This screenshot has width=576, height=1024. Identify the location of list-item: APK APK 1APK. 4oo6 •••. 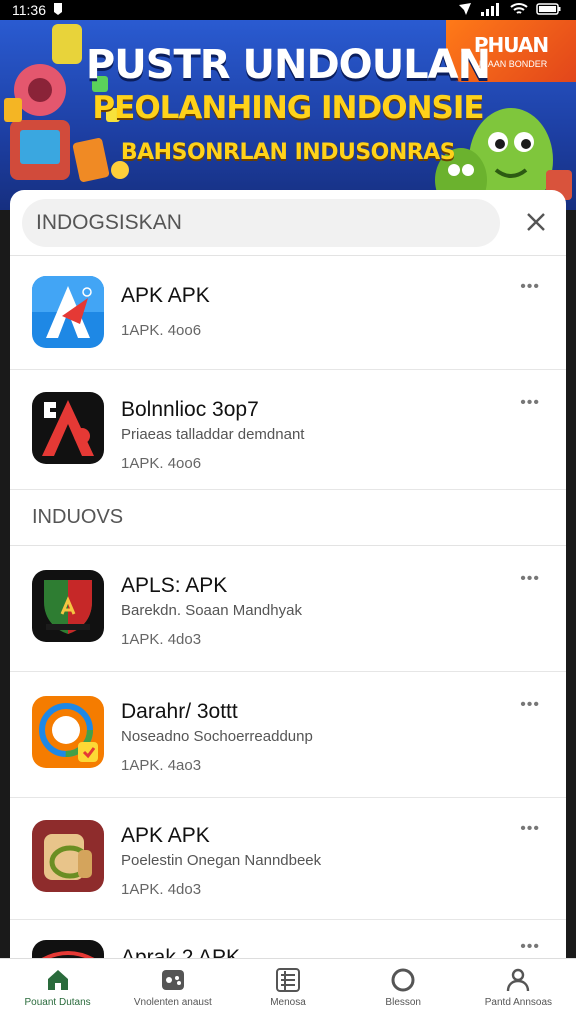
(288, 313).